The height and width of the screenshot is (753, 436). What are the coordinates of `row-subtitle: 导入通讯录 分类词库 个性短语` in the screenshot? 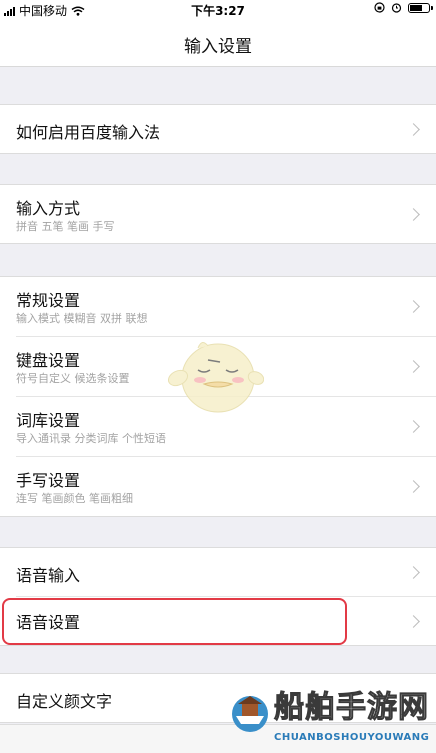 It's located at (91, 438).